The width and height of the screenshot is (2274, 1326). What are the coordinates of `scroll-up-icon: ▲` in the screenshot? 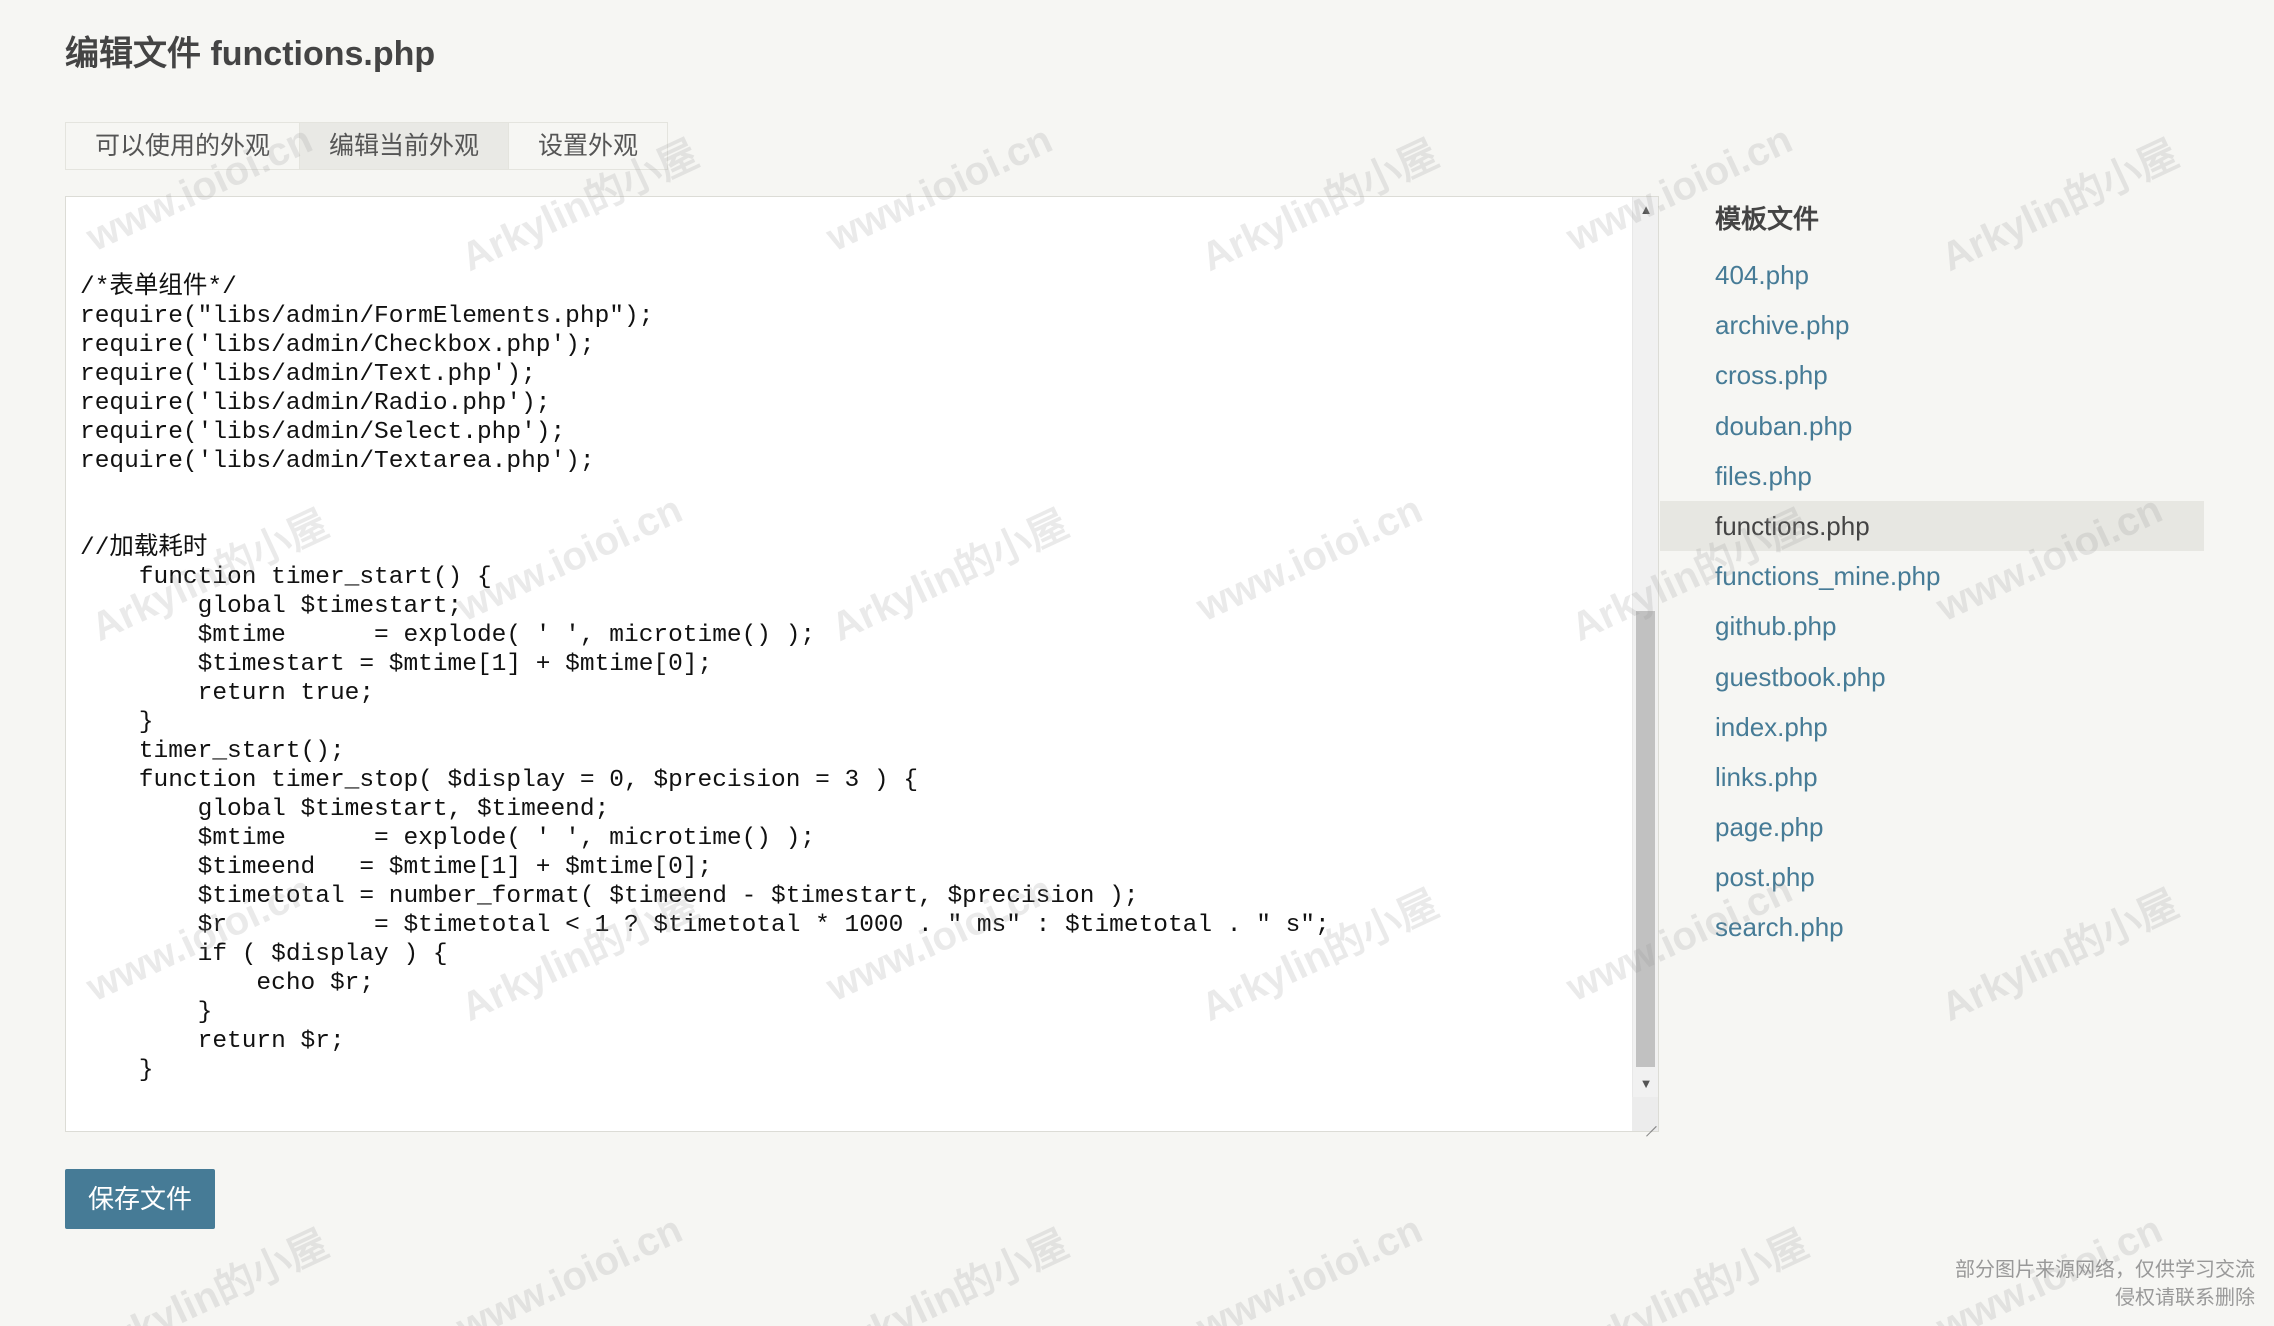 It's located at (1646, 210).